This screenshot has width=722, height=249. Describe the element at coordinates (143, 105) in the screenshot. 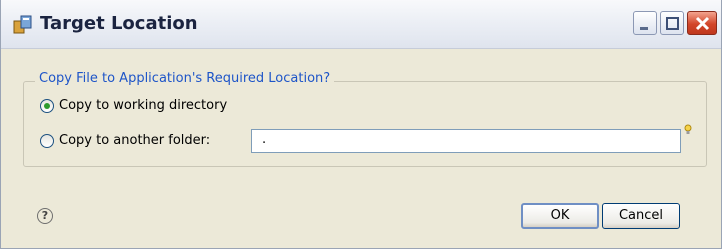

I see `radio-label-working-directory: Copy to working directory` at that location.